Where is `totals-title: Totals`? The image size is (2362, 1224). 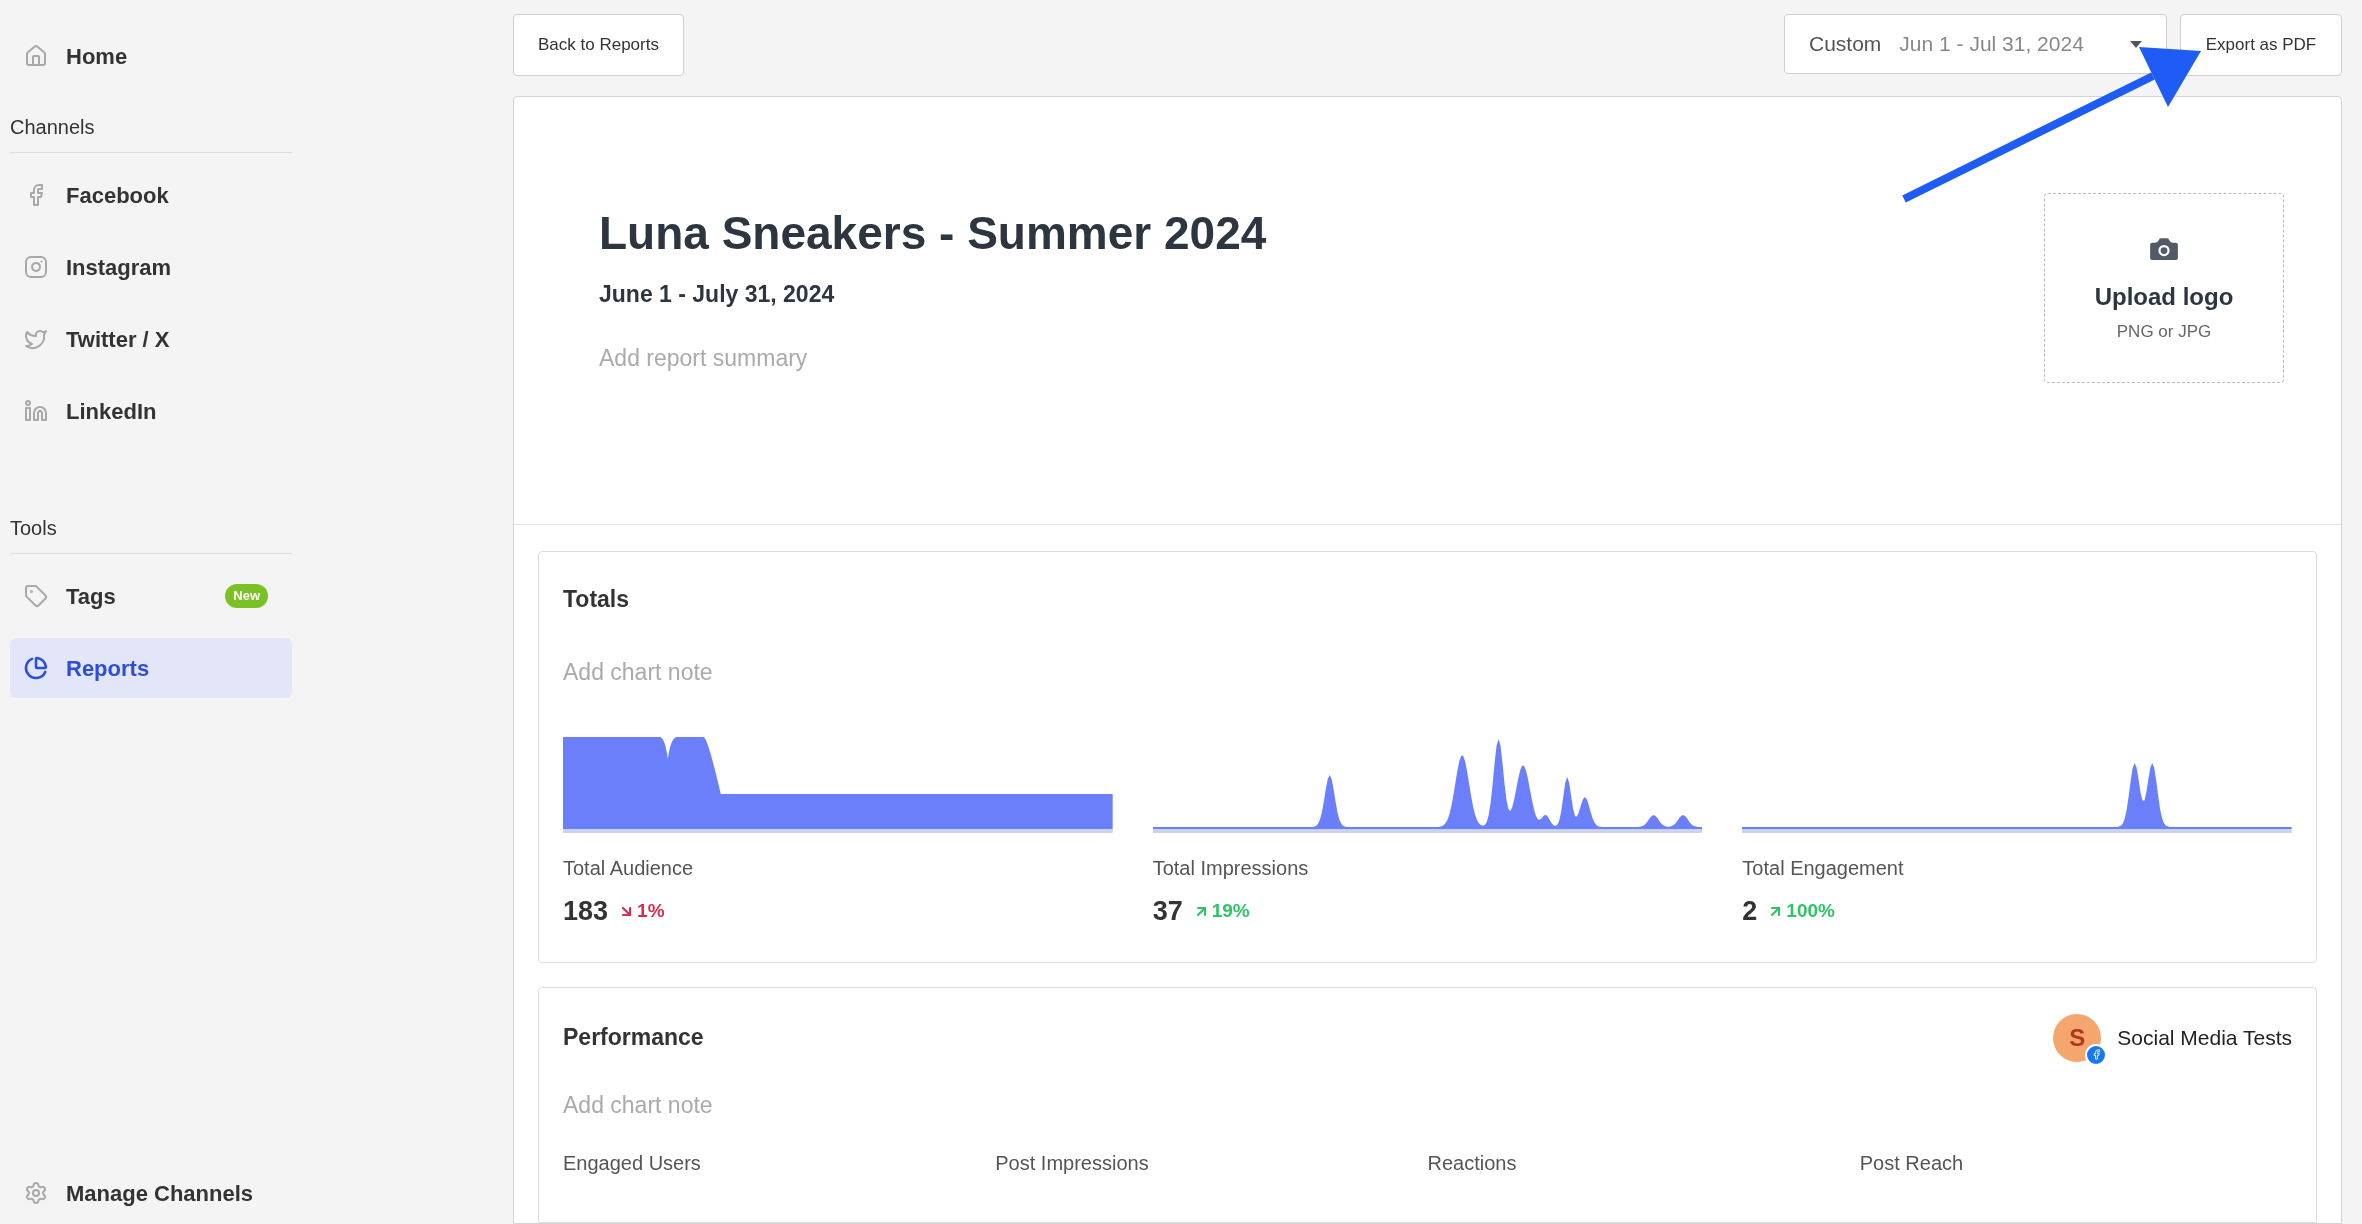
totals-title: Totals is located at coordinates (597, 599).